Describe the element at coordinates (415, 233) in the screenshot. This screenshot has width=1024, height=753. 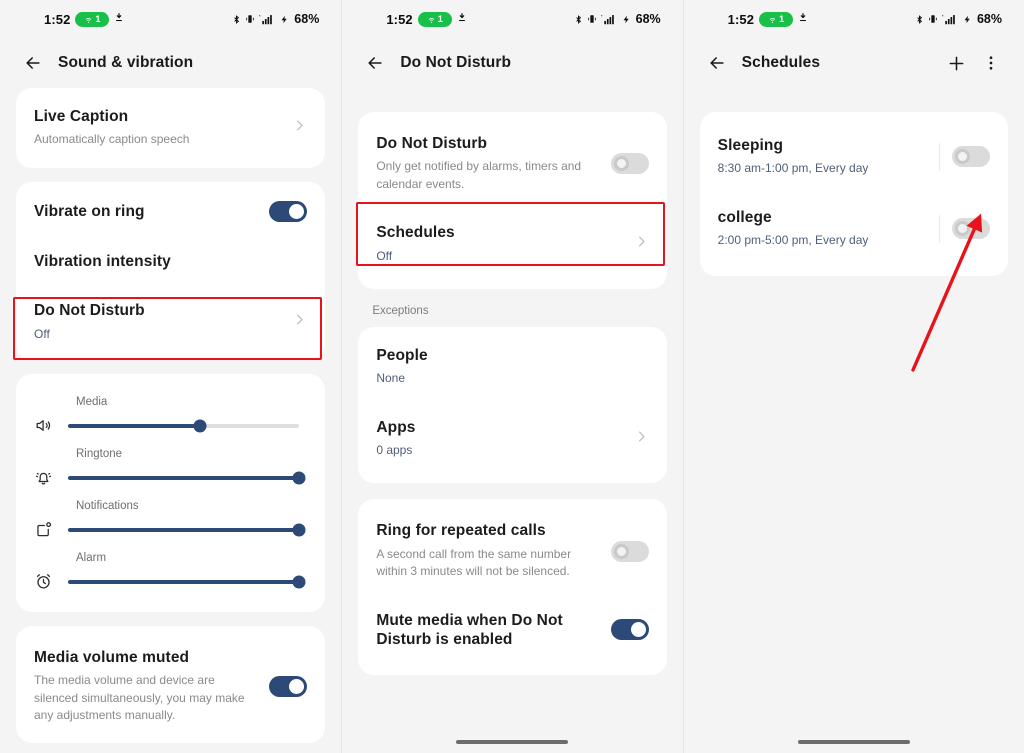
I see `schedules-title: Schedules` at that location.